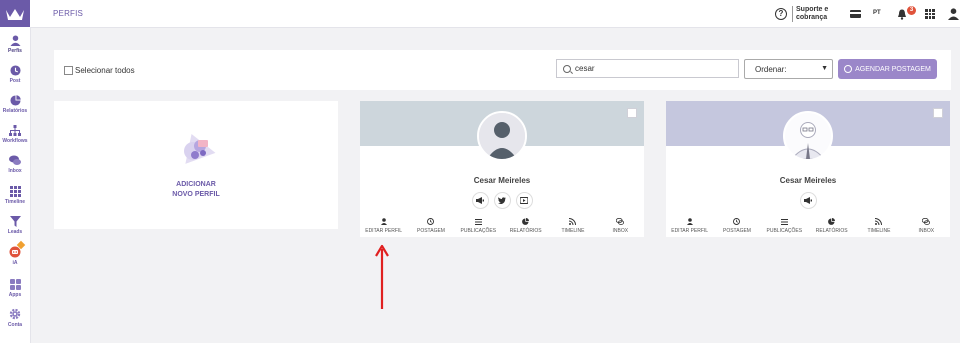 This screenshot has height=343, width=960. What do you see at coordinates (781, 14) in the screenshot?
I see `help-icon: ?` at bounding box center [781, 14].